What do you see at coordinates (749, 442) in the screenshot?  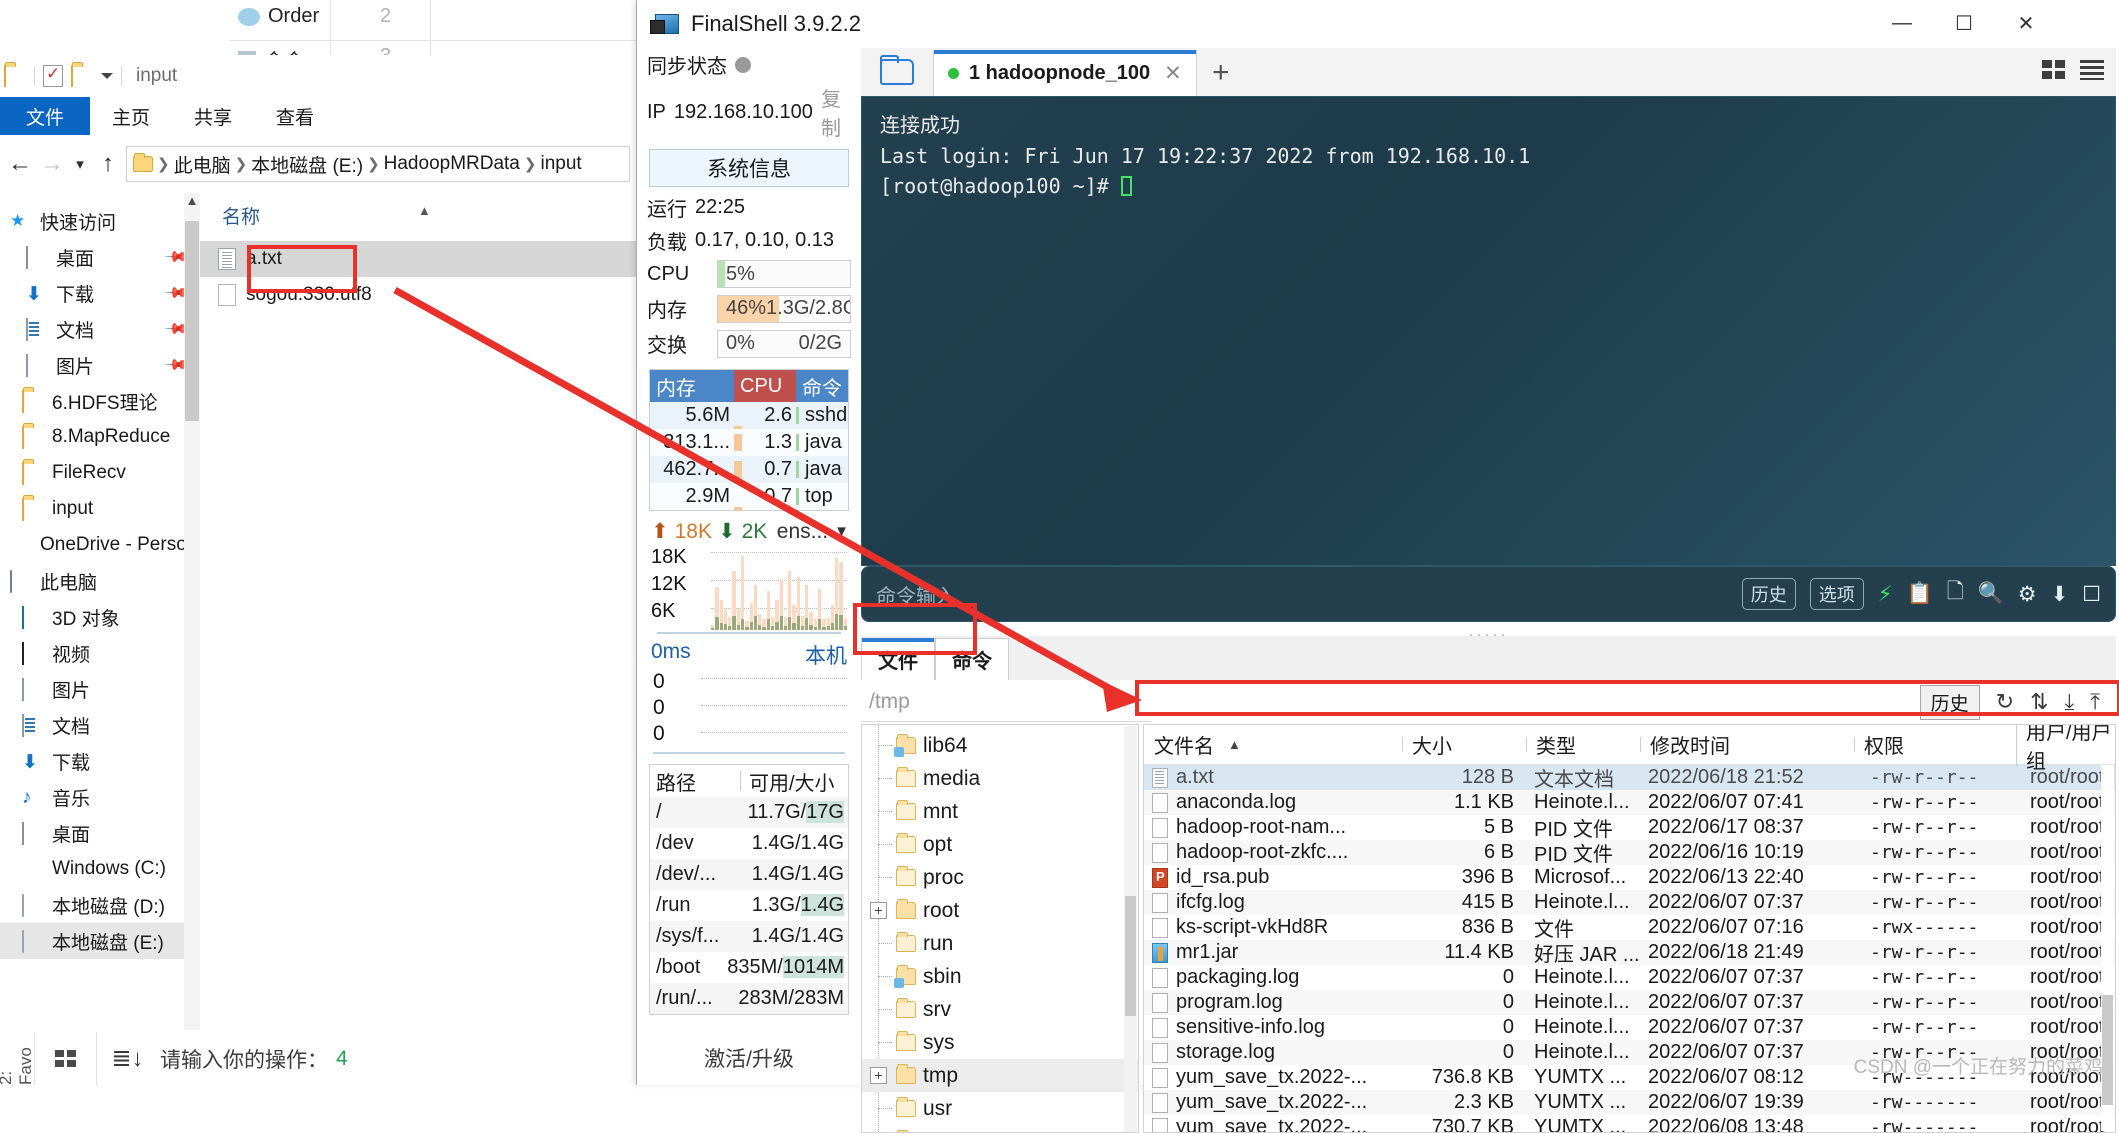 I see `table-row: 313.1... 1.3 java` at bounding box center [749, 442].